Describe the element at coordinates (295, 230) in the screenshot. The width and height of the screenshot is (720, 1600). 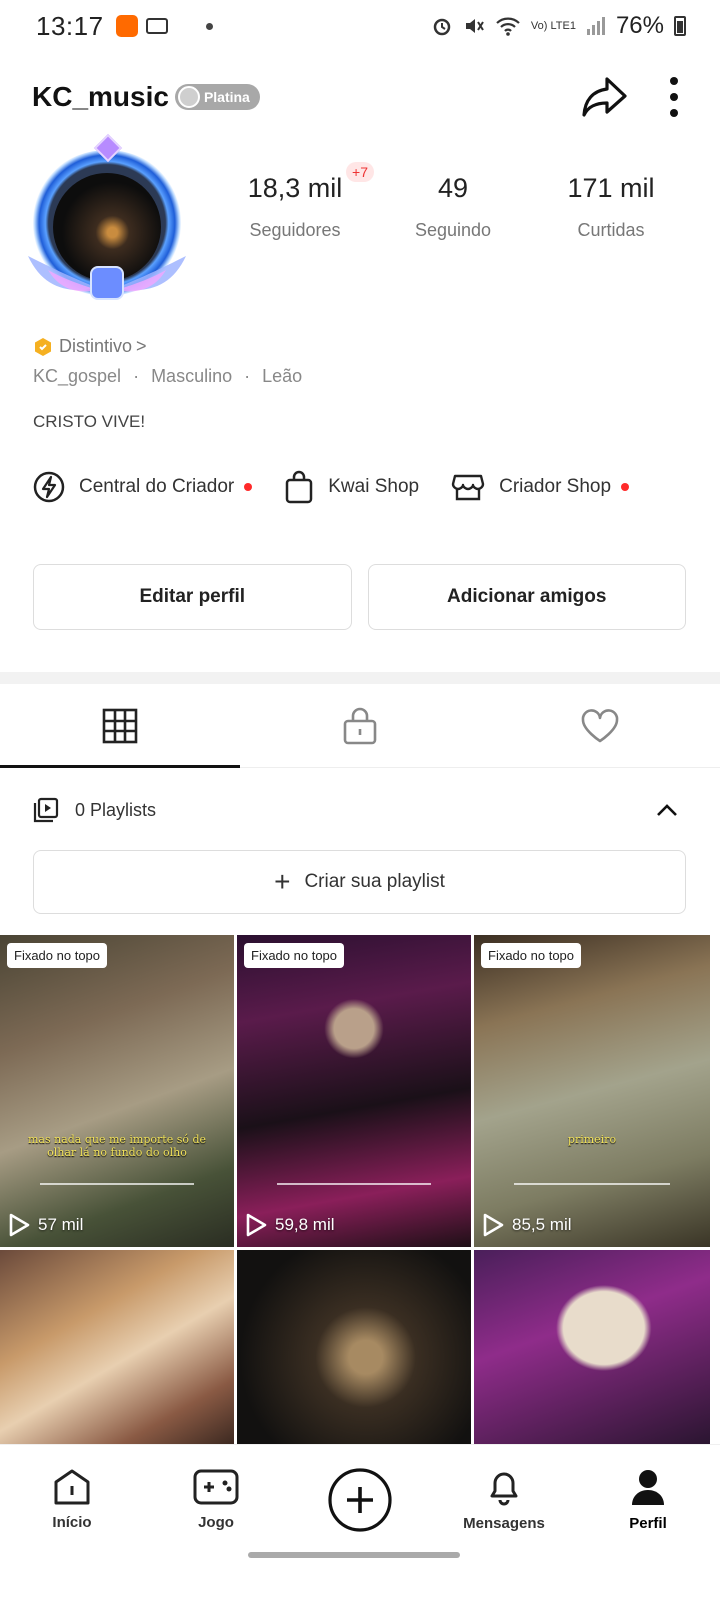
I see `followers-label: Seguidores` at that location.